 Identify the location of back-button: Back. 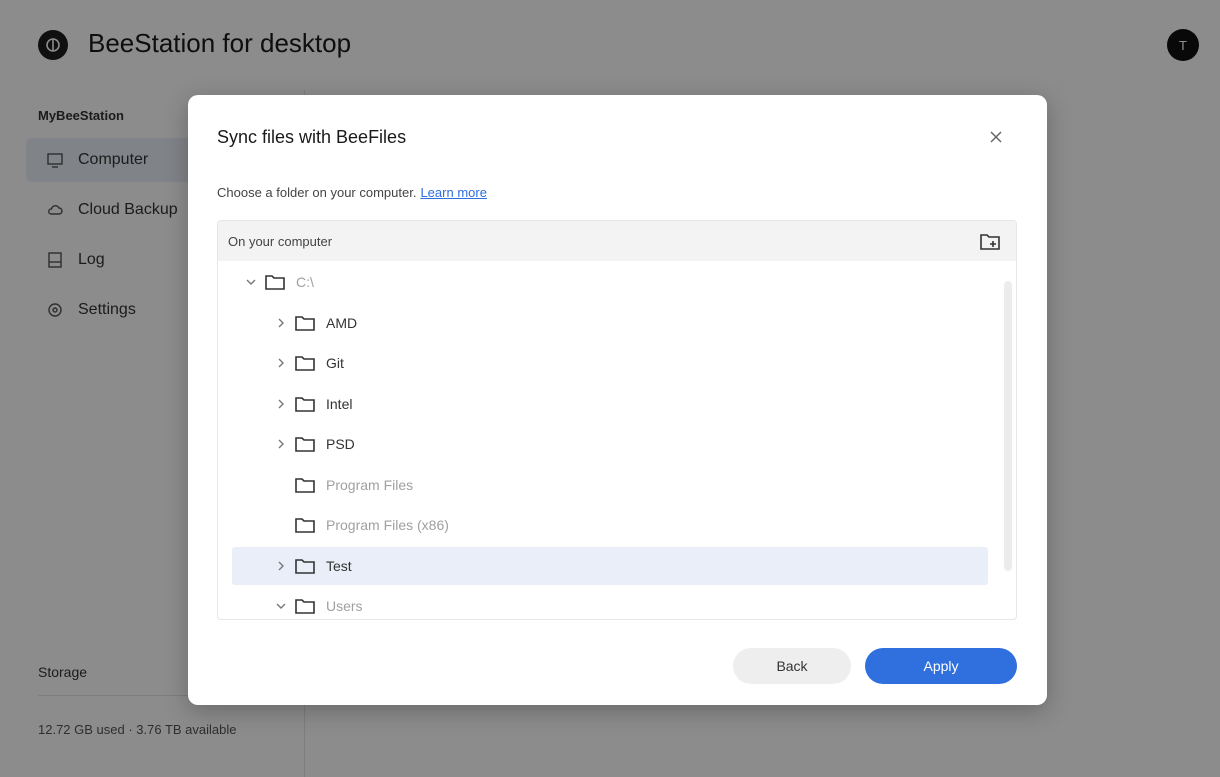
(792, 666).